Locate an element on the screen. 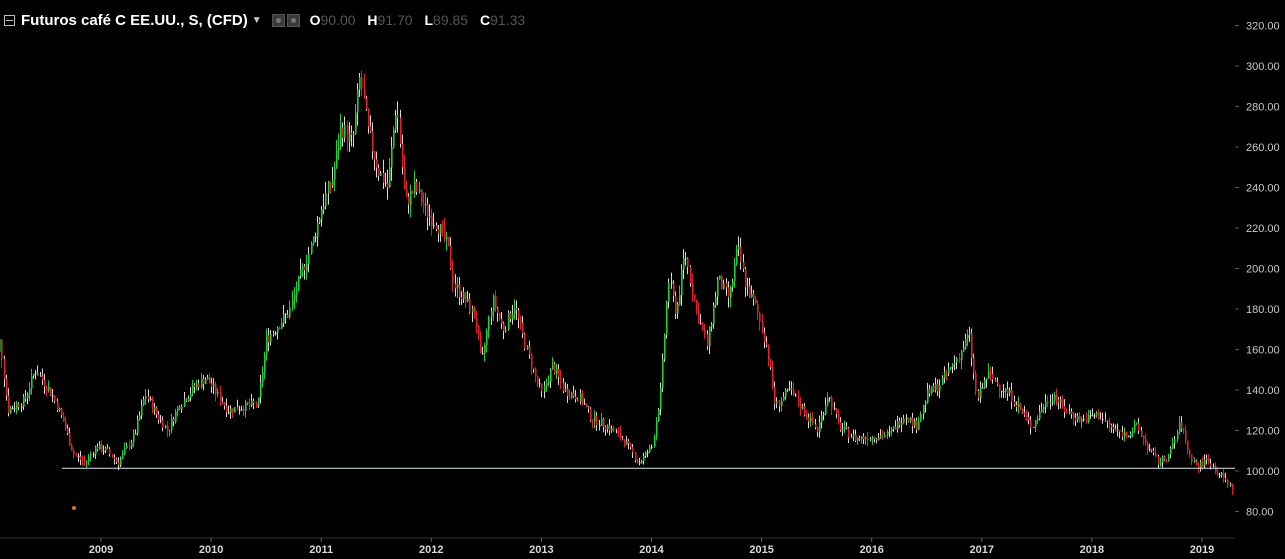  settings-icon is located at coordinates (278, 20).